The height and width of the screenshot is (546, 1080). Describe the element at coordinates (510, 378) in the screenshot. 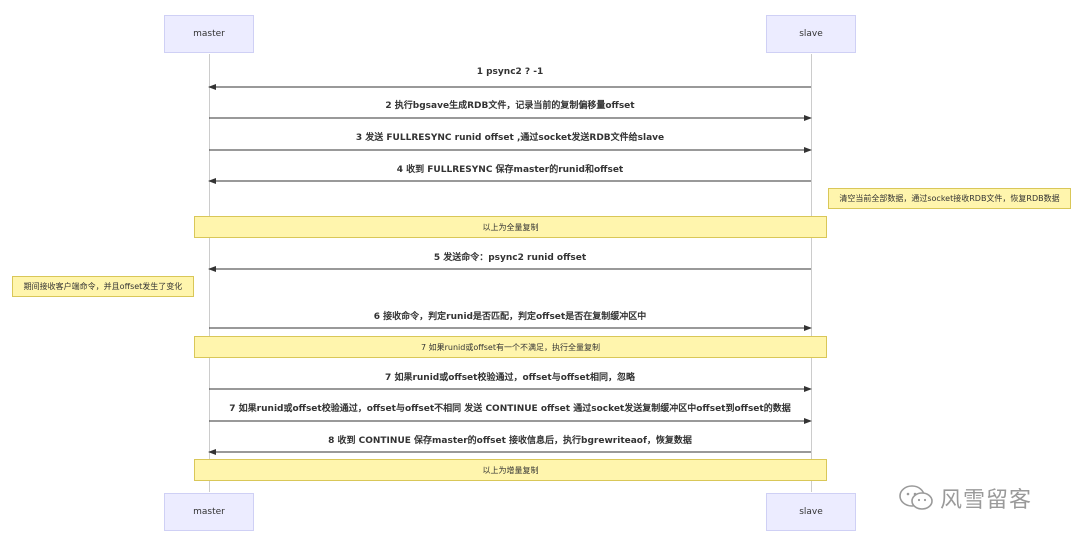

I see `message-label-7a: 7 如果runid或offset校验通过，offset与offset相同，忽略` at that location.